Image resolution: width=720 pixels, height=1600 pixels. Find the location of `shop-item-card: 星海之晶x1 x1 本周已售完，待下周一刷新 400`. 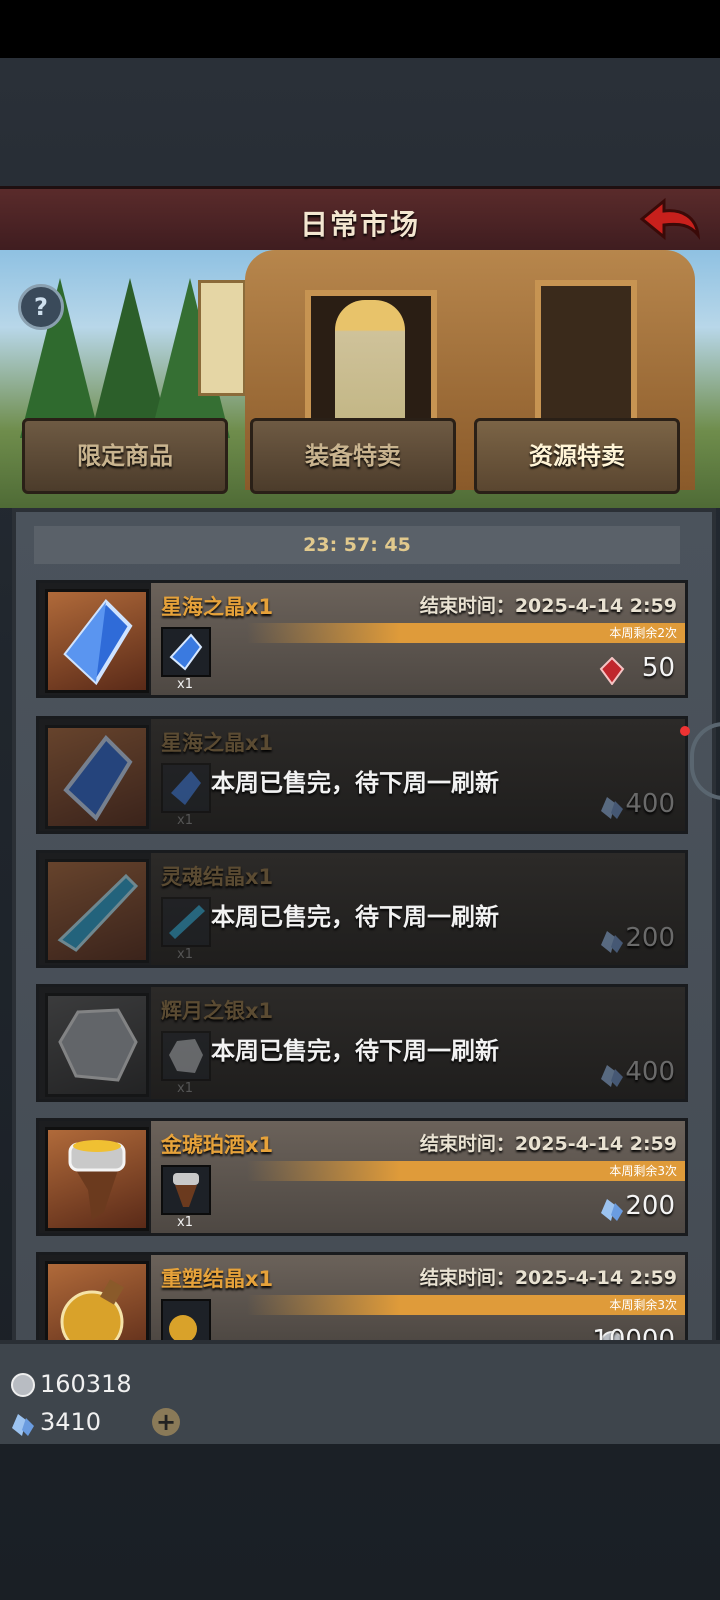

shop-item-card: 星海之晶x1 x1 本周已售完，待下周一刷新 400 is located at coordinates (362, 775).